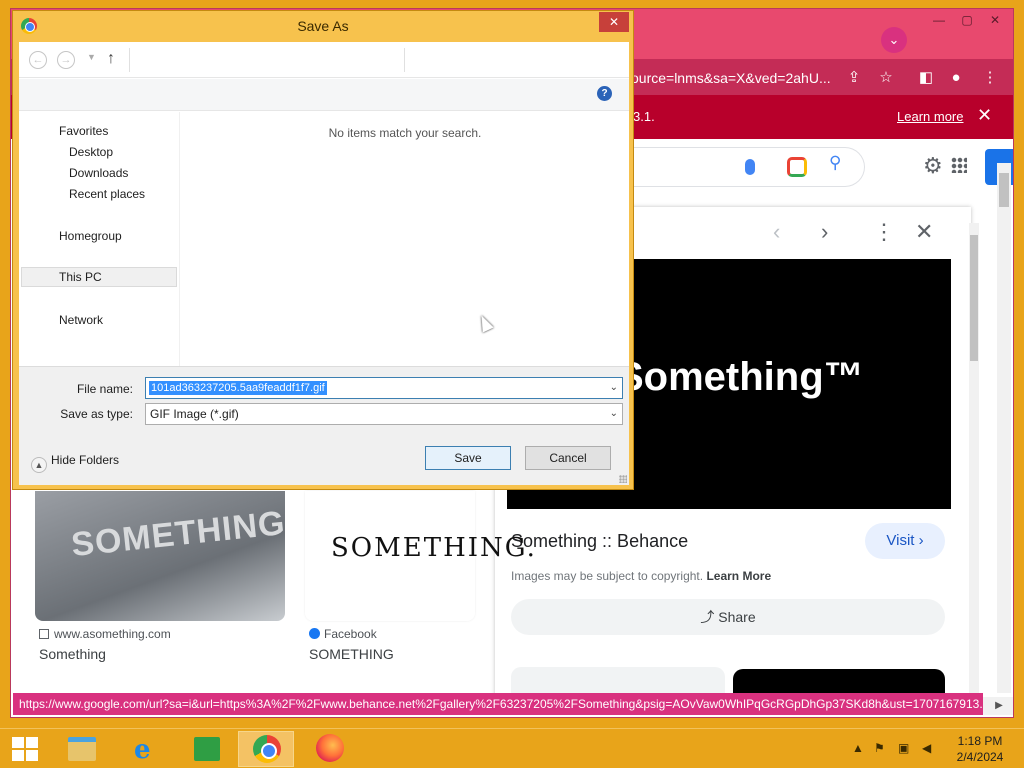 The image size is (1024, 768). What do you see at coordinates (81, 320) in the screenshot?
I see `nav-network: Network` at bounding box center [81, 320].